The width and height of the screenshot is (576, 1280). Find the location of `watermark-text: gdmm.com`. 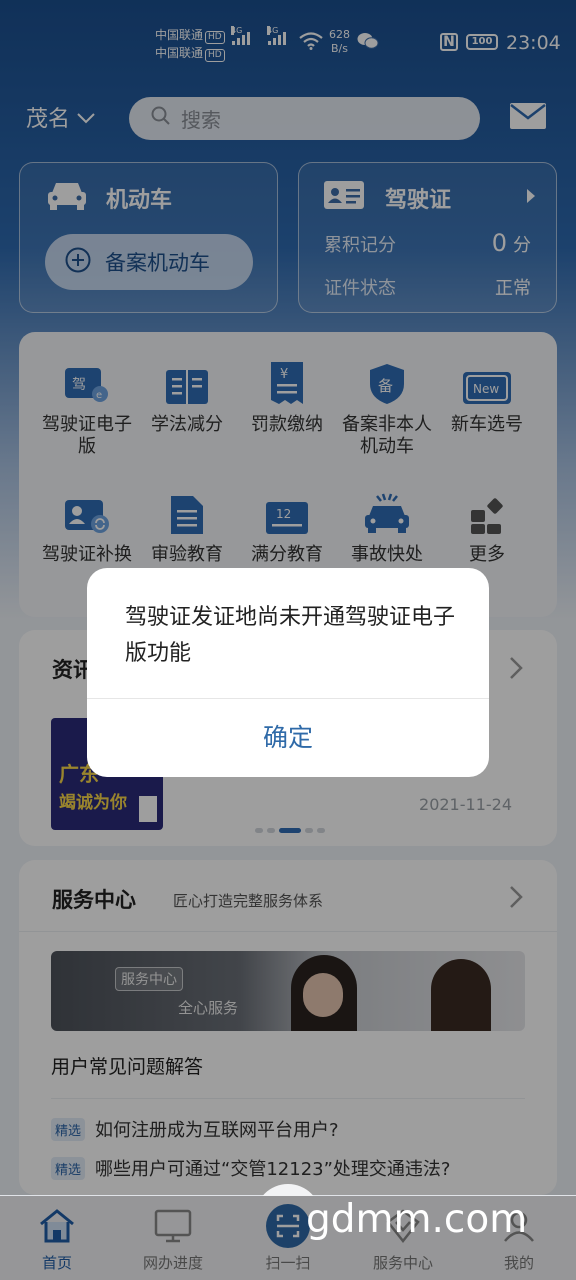

watermark-text: gdmm.com is located at coordinates (417, 1219).